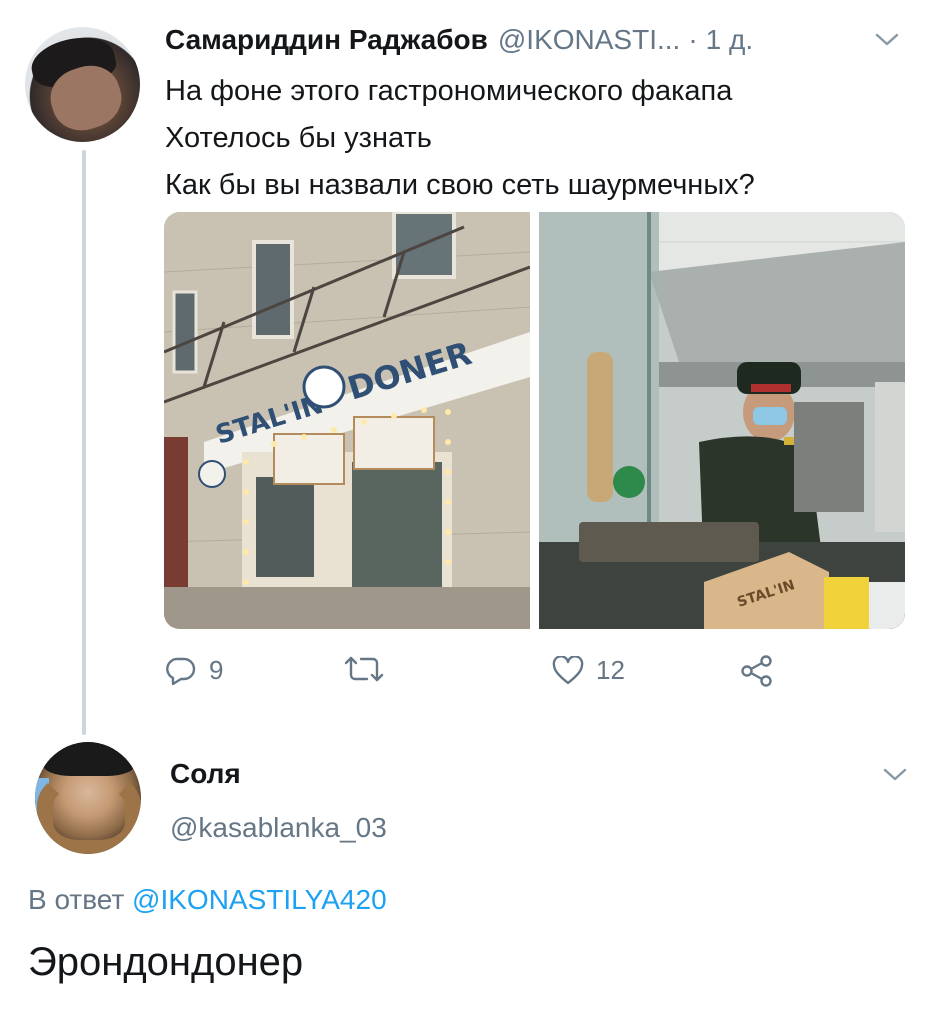  What do you see at coordinates (216, 670) in the screenshot?
I see `reply-count: 9` at bounding box center [216, 670].